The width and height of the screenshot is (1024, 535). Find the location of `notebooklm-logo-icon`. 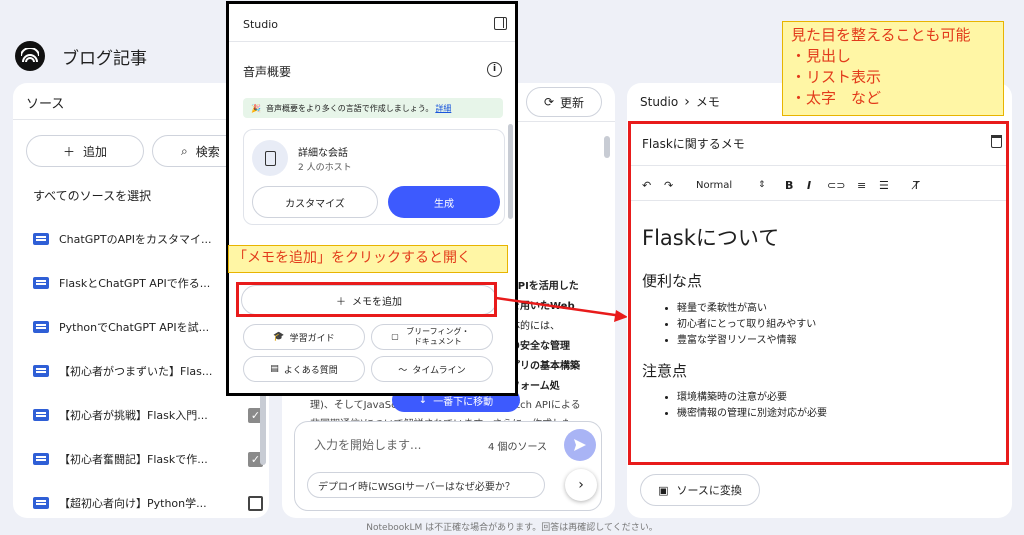

notebooklm-logo-icon is located at coordinates (30, 56).